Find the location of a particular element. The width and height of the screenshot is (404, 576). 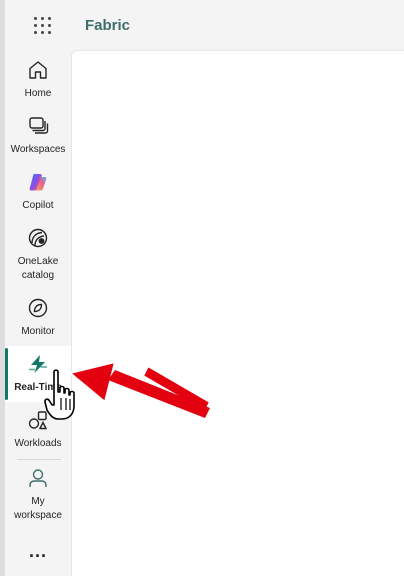

workspaces-icon is located at coordinates (39, 125).